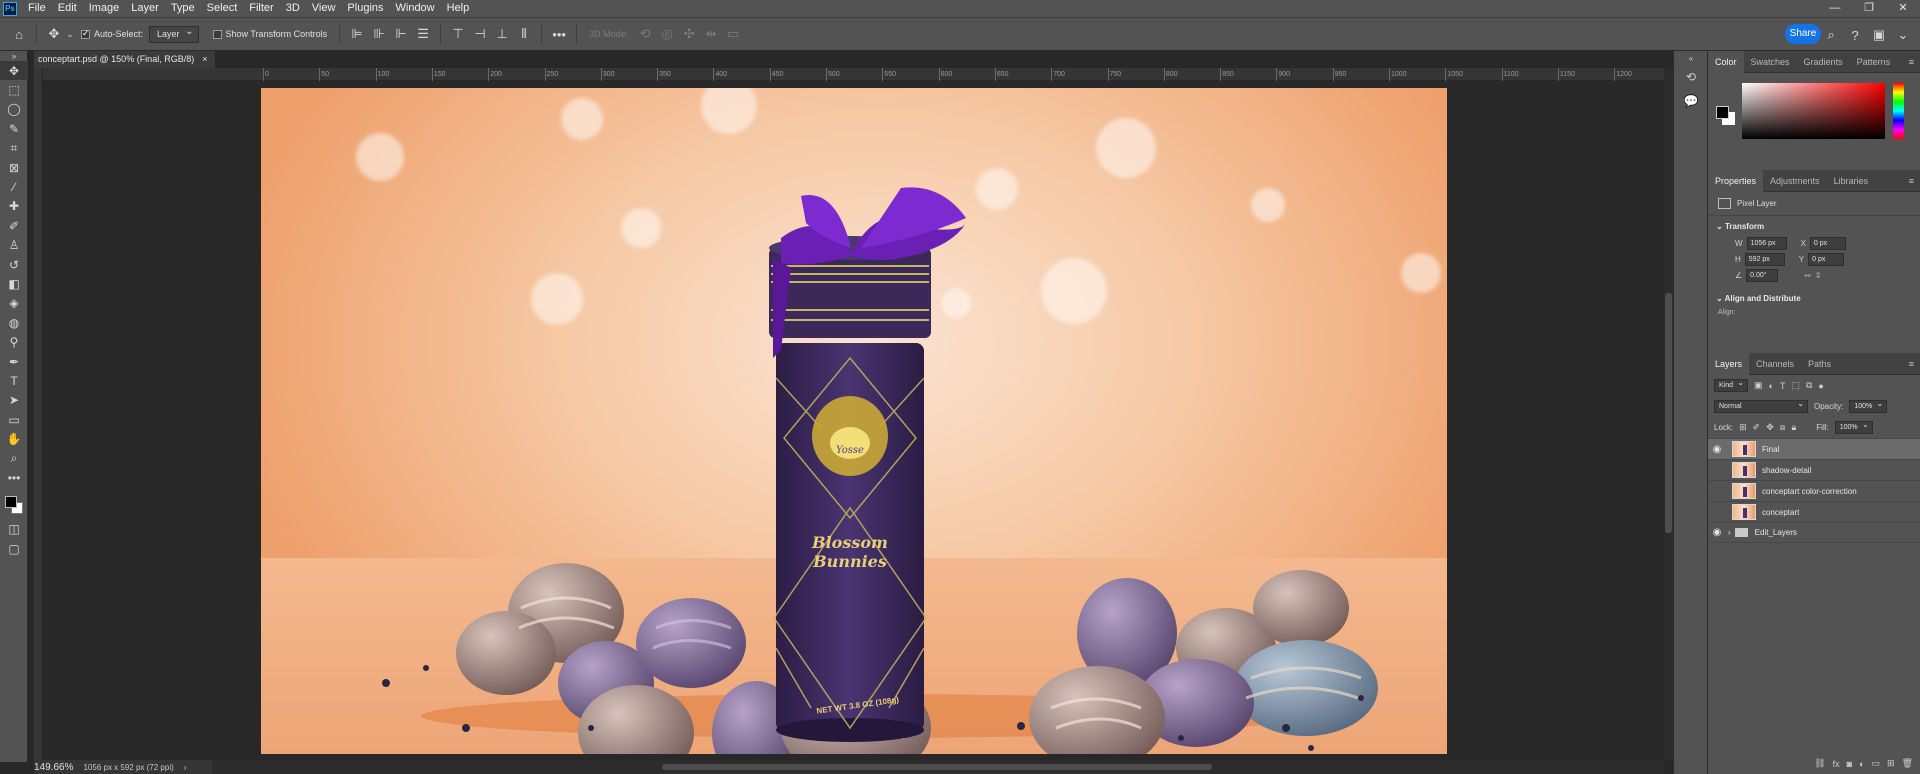 This screenshot has width=1920, height=774. I want to click on tab-swatches: Swatches, so click(1770, 62).